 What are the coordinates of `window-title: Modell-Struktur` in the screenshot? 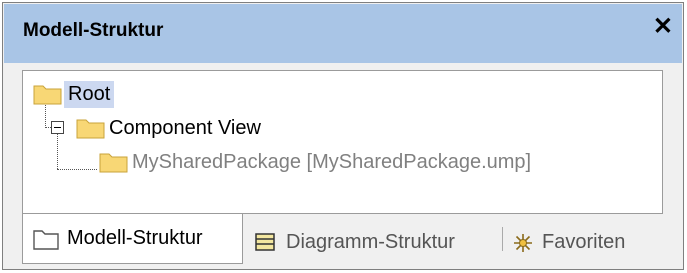 It's located at (93, 30).